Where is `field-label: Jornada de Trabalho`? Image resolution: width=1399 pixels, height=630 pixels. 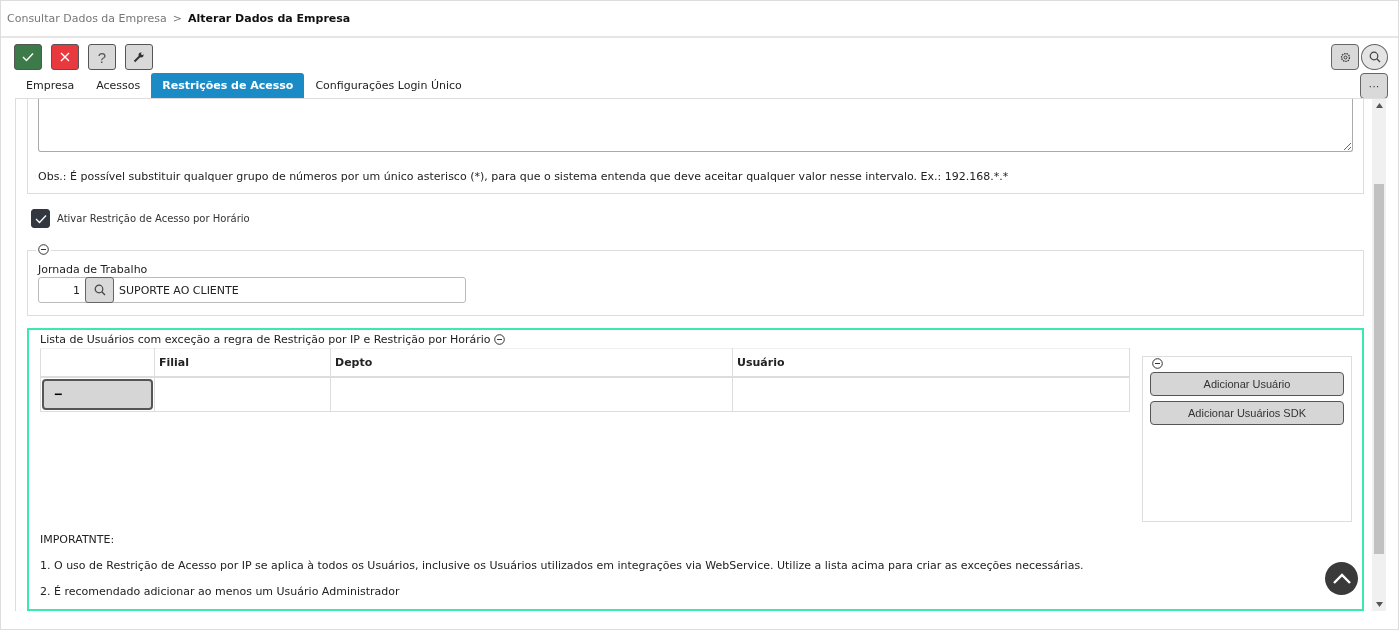 field-label: Jornada de Trabalho is located at coordinates (93, 269).